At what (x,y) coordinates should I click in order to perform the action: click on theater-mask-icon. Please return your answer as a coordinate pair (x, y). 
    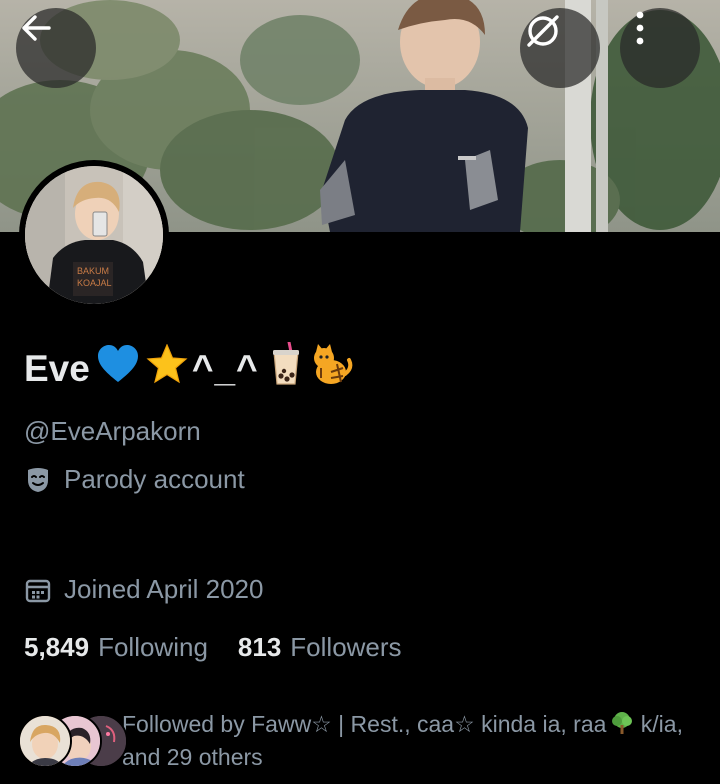
    Looking at the image, I should click on (38, 480).